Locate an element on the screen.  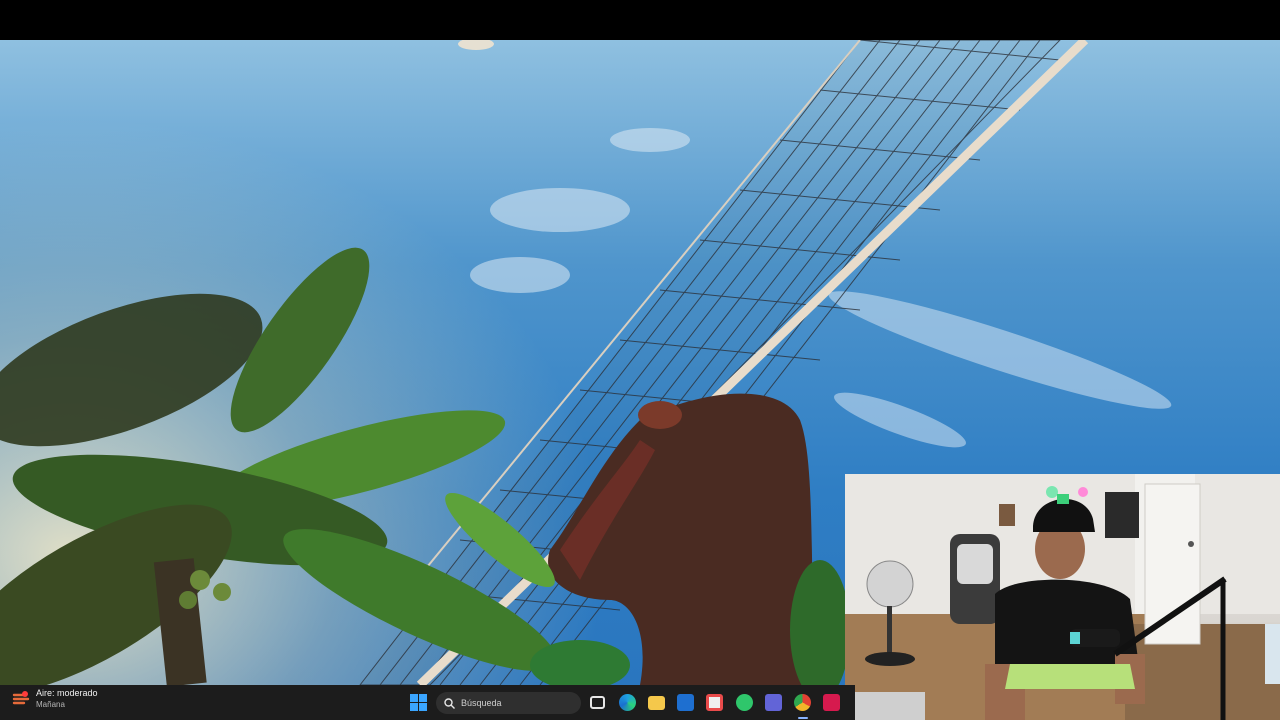
webcam-overlay is located at coordinates (1062, 597).